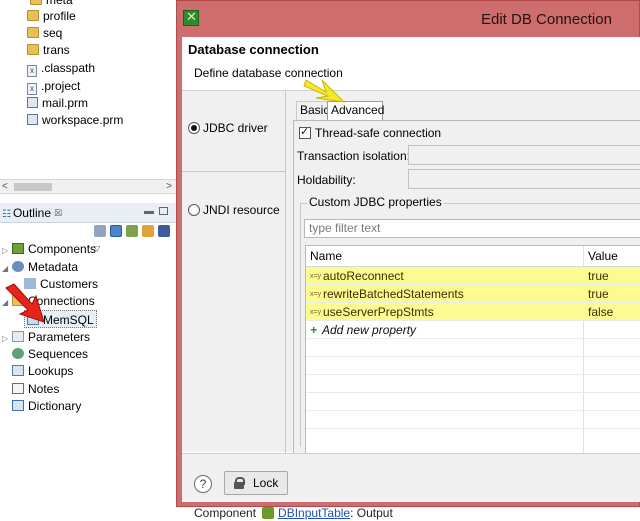 The height and width of the screenshot is (521, 640). What do you see at coordinates (408, 513) in the screenshot?
I see `status-line: Component DBInputTable: Output` at bounding box center [408, 513].